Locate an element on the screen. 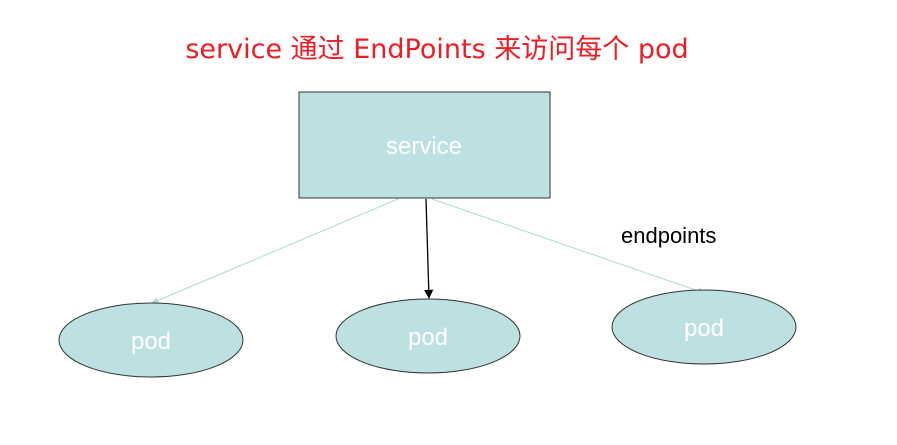  pod-node-left: pod is located at coordinates (151, 340).